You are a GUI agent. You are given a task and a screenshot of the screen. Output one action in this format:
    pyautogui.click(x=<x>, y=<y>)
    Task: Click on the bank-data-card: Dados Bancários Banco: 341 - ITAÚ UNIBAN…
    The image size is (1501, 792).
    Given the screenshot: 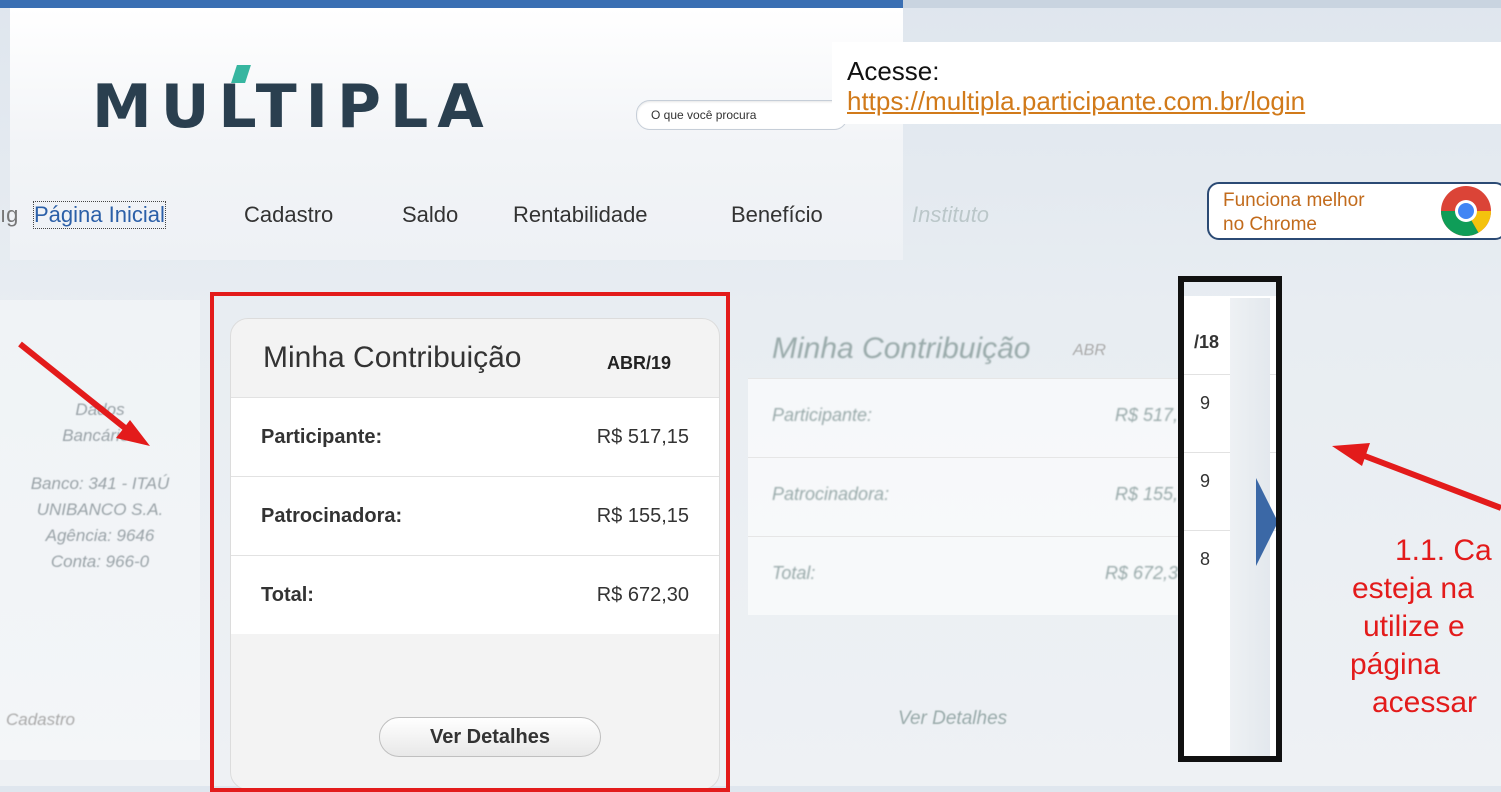 What is the action you would take?
    pyautogui.click(x=100, y=530)
    